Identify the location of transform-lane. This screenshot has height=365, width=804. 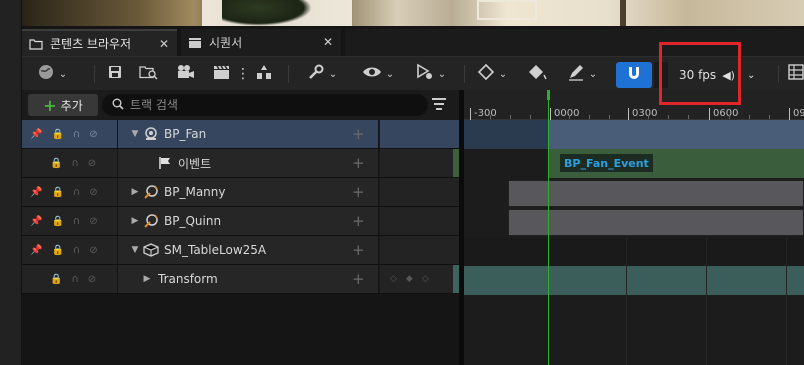
(634, 280).